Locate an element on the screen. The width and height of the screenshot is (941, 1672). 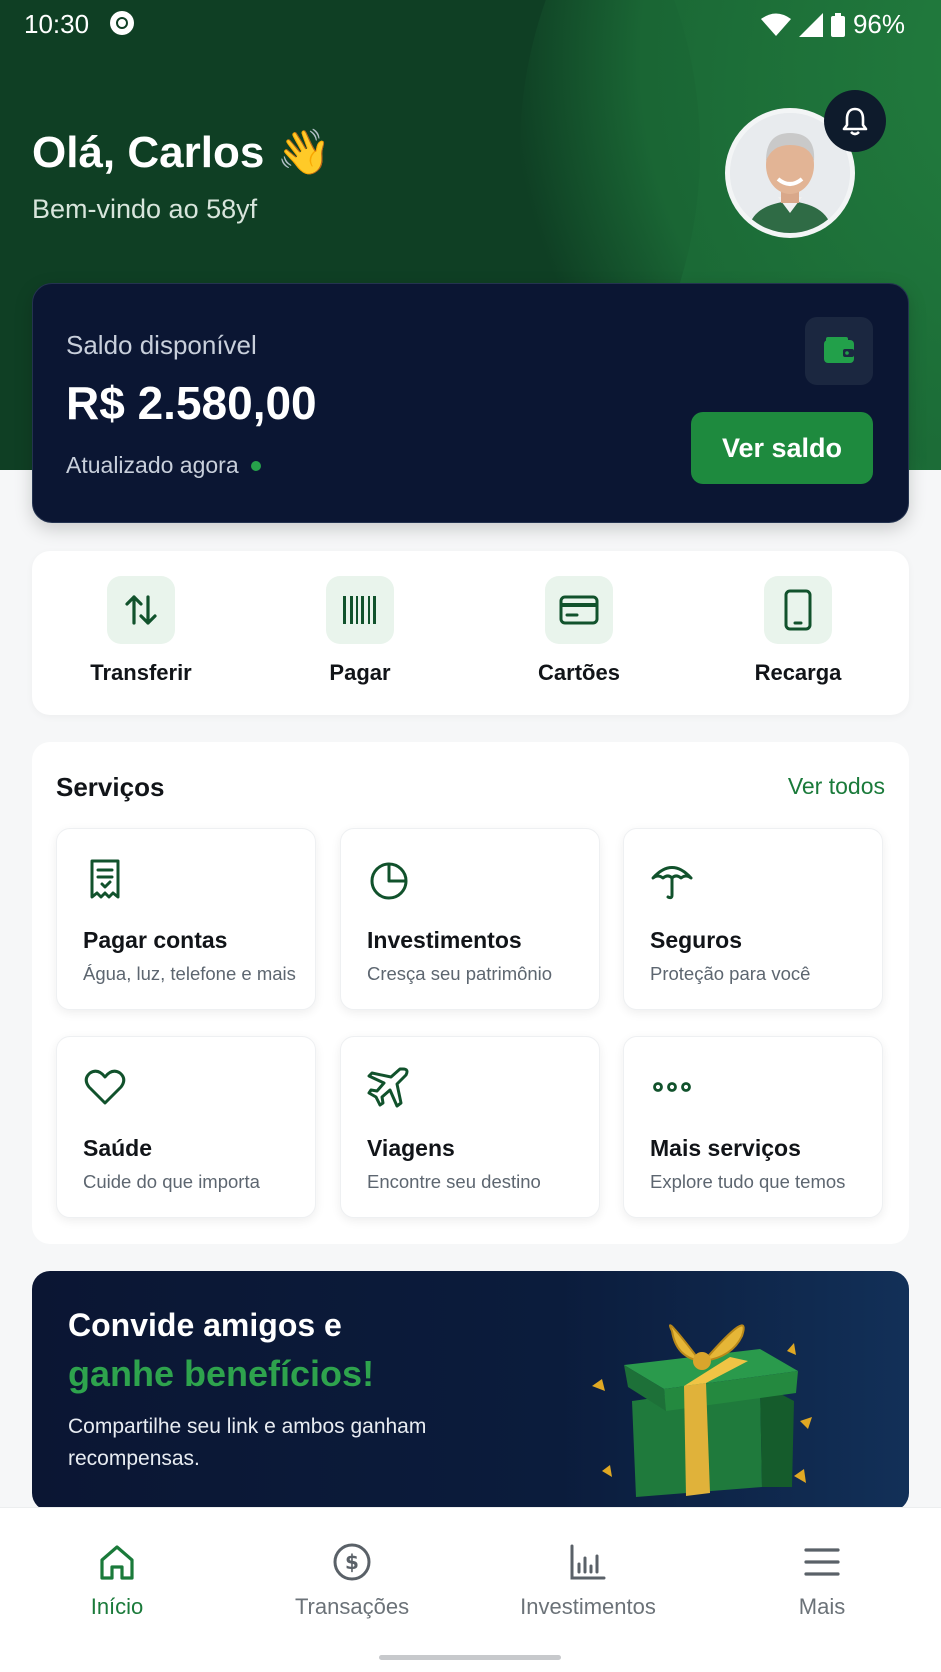
online-dot is located at coordinates (255, 465).